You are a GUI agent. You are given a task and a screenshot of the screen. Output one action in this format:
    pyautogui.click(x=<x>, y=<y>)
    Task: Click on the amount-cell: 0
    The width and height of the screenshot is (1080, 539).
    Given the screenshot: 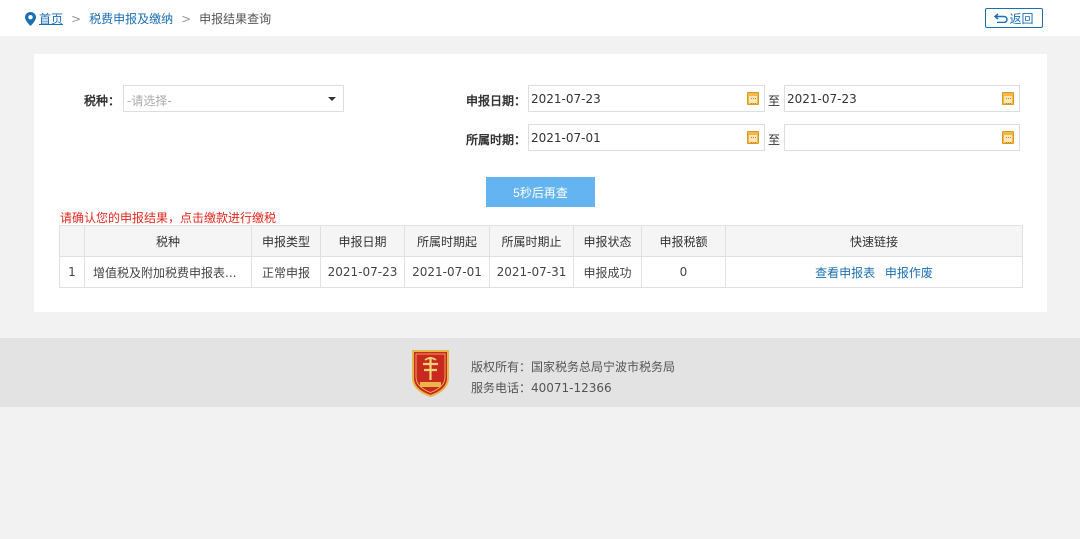 What is the action you would take?
    pyautogui.click(x=683, y=272)
    